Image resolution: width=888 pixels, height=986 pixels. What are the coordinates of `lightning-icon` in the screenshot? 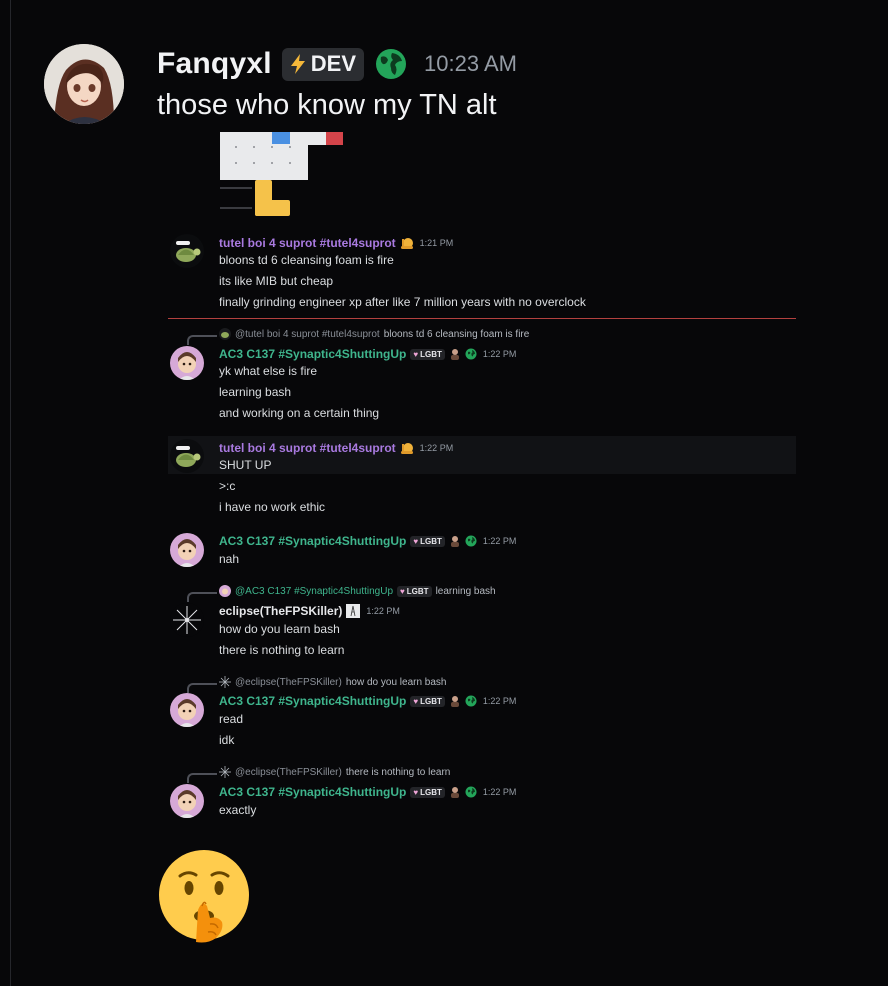 It's located at (297, 64).